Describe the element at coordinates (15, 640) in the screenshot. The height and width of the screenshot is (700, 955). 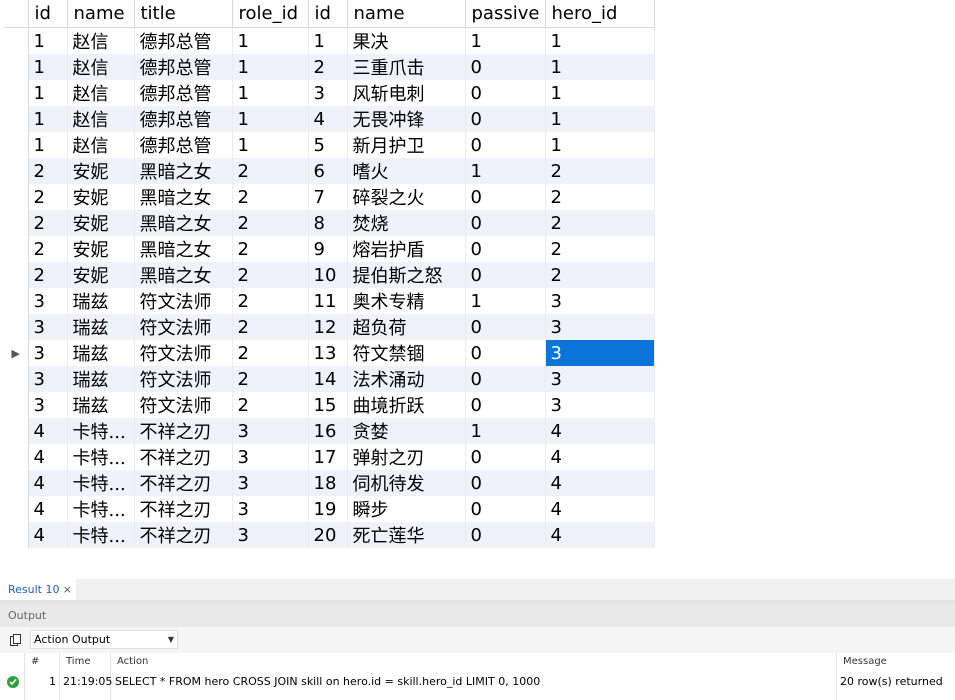
I see `copy-icon` at that location.